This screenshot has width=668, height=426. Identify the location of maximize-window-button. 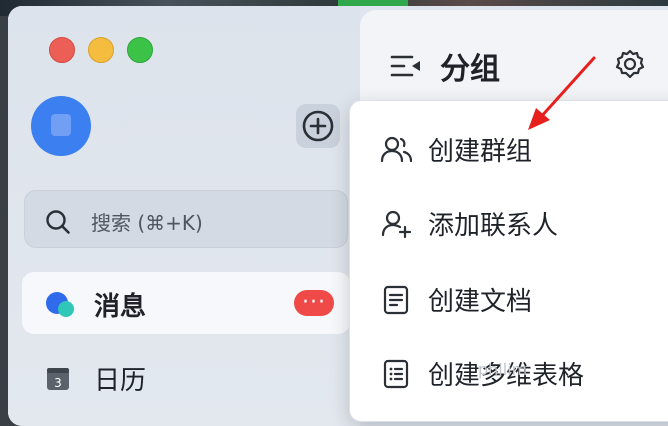
(140, 50).